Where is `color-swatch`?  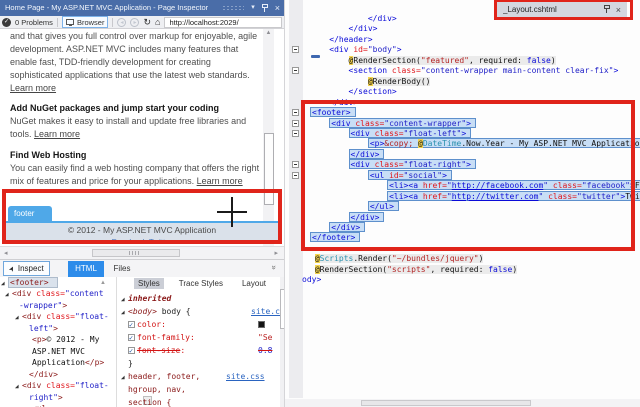
color-swatch is located at coordinates (261, 324).